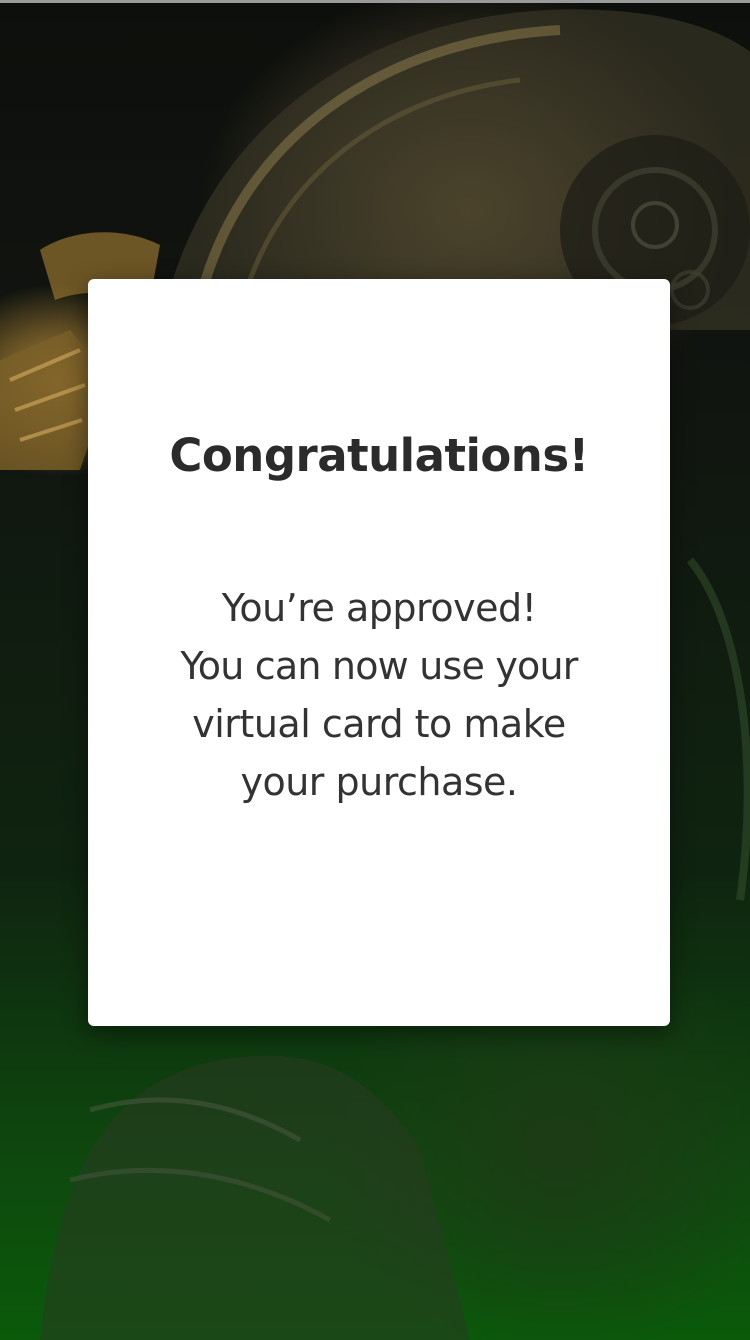 The image size is (750, 1340). Describe the element at coordinates (379, 608) in the screenshot. I see `message-line: You’re approved!` at that location.